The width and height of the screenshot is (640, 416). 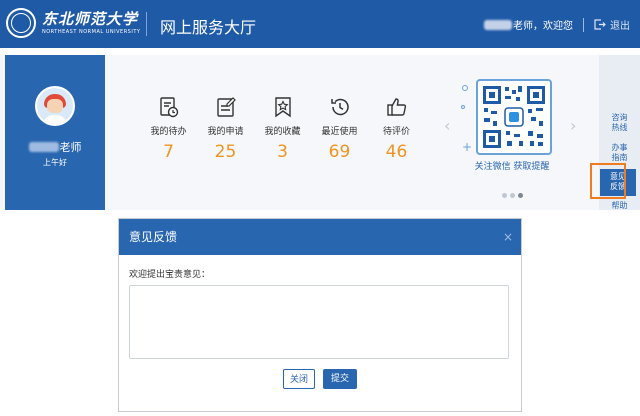 I want to click on carousel-prev-icon: ‹, so click(x=447, y=125).